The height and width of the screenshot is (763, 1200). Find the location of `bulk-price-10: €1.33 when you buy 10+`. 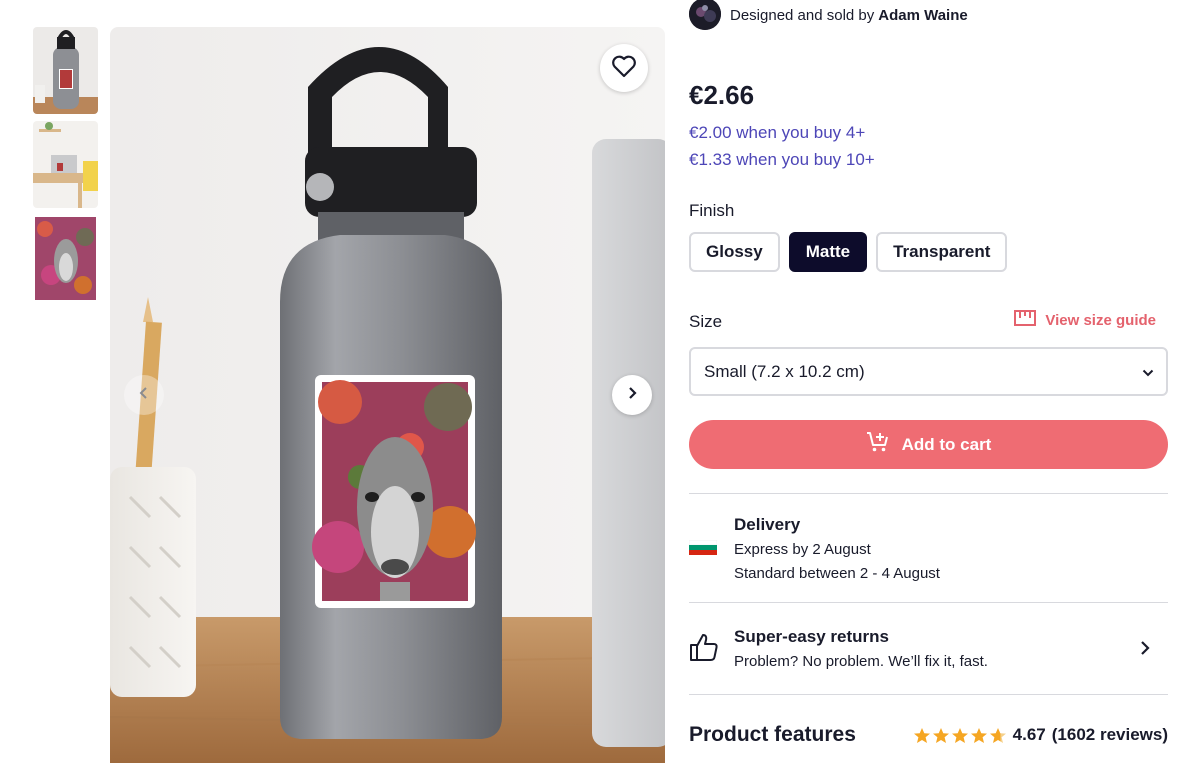

bulk-price-10: €1.33 when you buy 10+ is located at coordinates (782, 159).